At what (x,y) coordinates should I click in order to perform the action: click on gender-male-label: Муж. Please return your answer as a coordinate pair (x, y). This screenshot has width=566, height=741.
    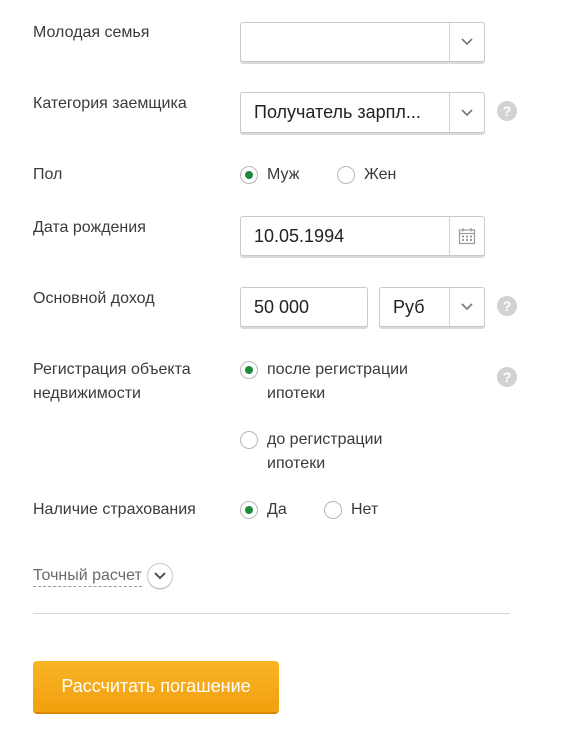
    Looking at the image, I should click on (283, 174).